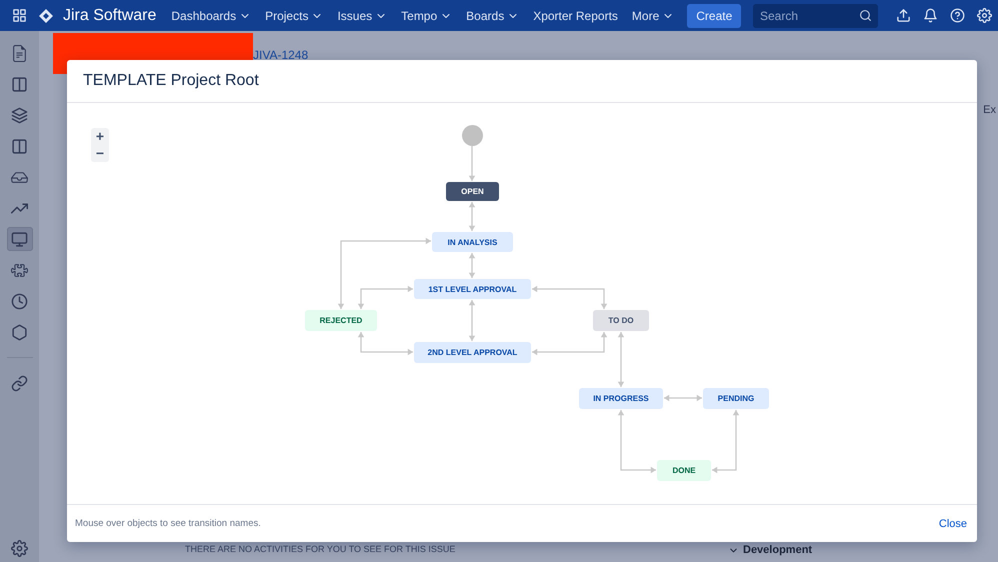  I want to click on zoom-out-button: −, so click(100, 153).